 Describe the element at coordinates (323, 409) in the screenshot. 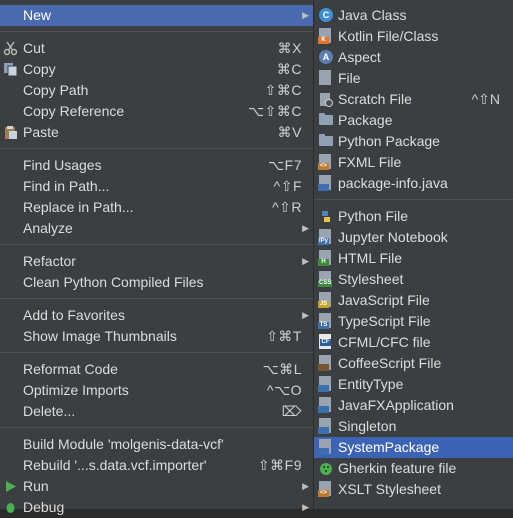

I see `javafx-tag` at that location.